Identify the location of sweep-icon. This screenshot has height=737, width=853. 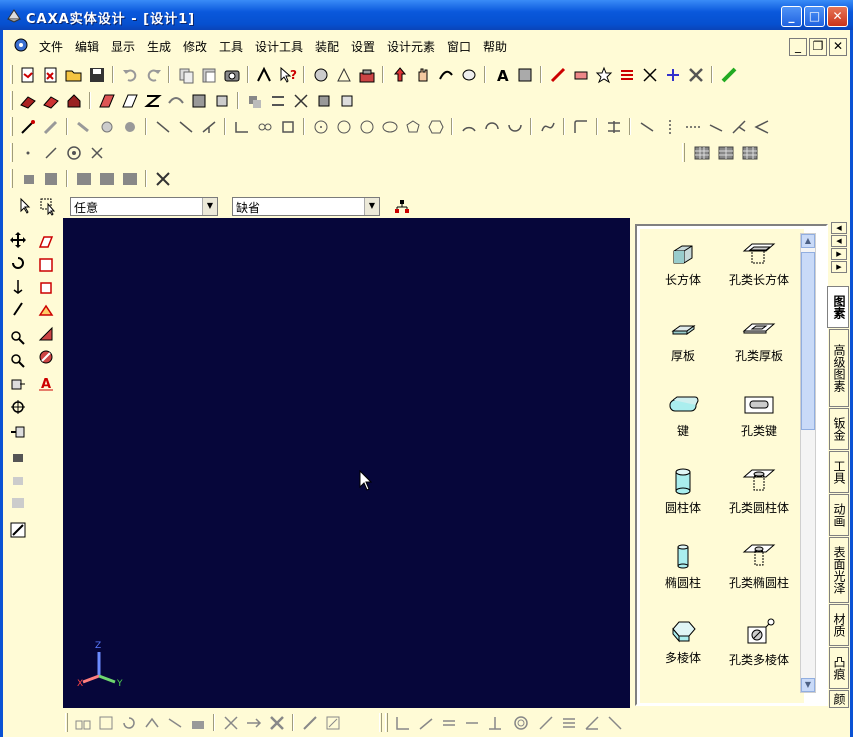
(74, 101).